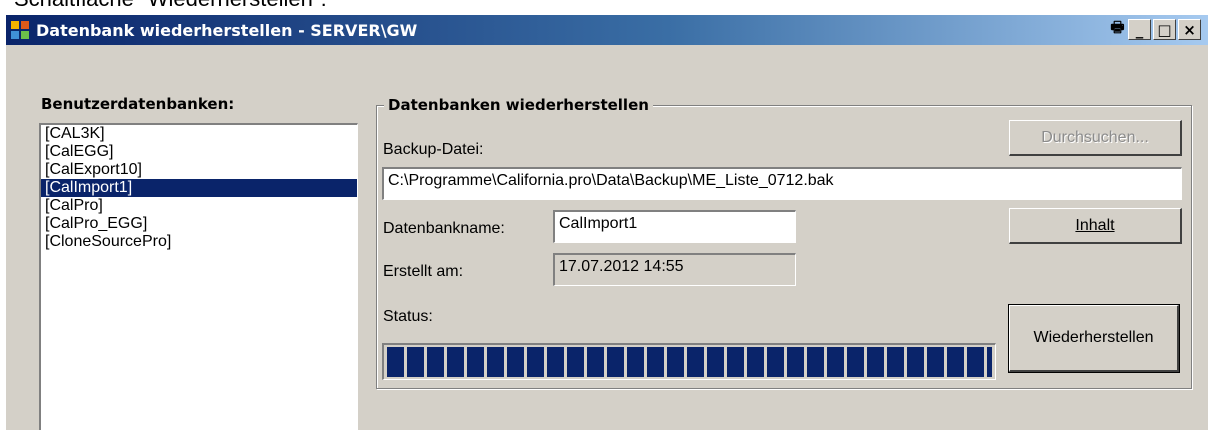 This screenshot has width=1208, height=430. I want to click on group-title: Datenbanken wiederherstellen, so click(518, 105).